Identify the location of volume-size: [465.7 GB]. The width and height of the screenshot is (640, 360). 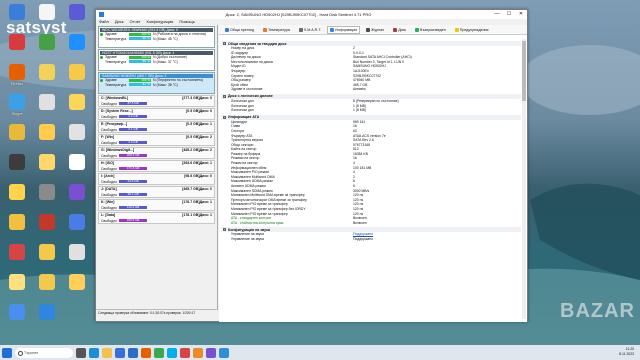
(191, 189).